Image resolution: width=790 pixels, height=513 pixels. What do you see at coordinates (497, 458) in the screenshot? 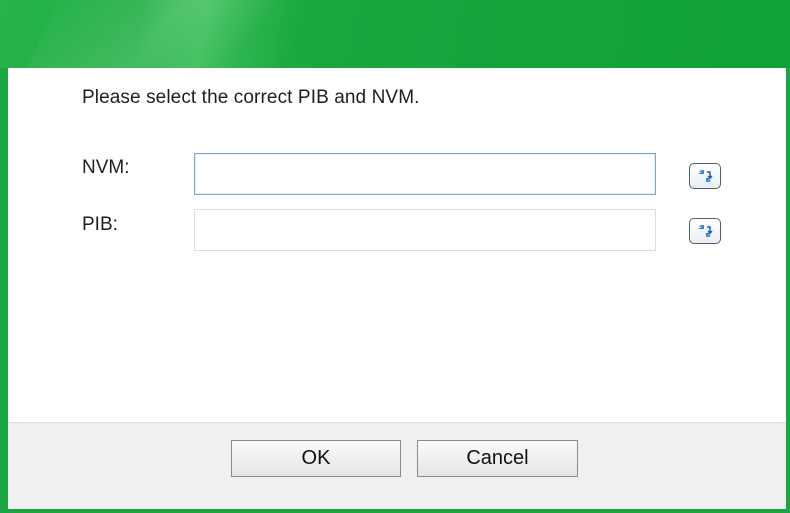
I see `cancel-button: Cancel` at bounding box center [497, 458].